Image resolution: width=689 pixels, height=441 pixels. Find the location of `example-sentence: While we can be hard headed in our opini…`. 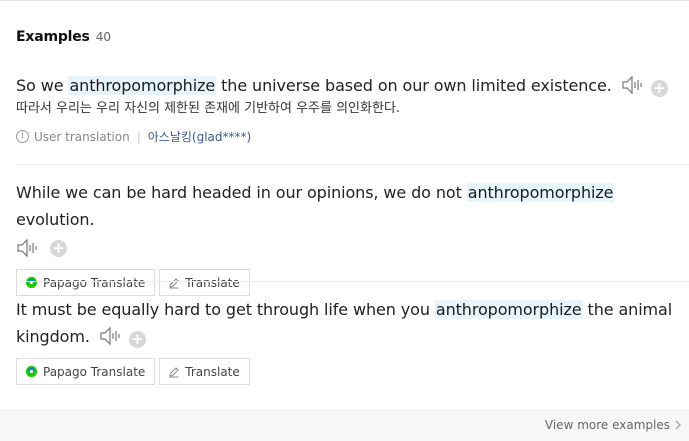

example-sentence: While we can be hard headed in our opini… is located at coordinates (315, 206).